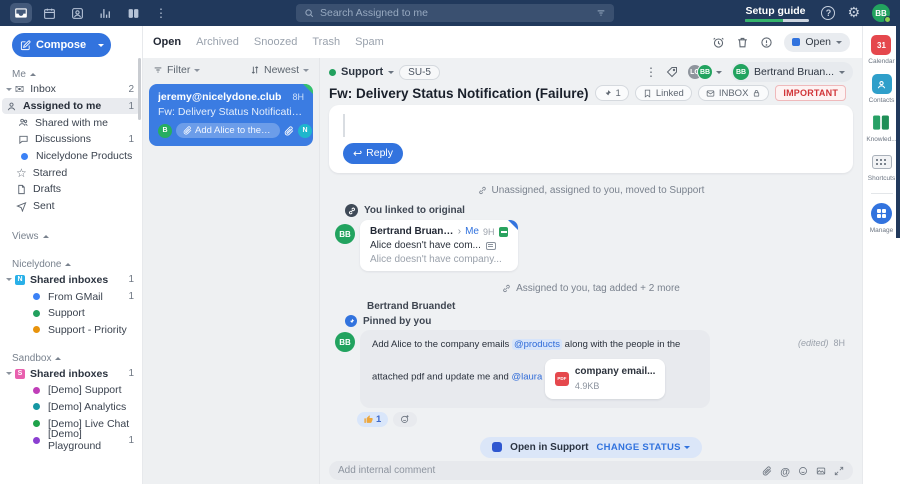 This screenshot has height=484, width=900. What do you see at coordinates (71, 74) in the screenshot?
I see `section-header-me: Me` at bounding box center [71, 74].